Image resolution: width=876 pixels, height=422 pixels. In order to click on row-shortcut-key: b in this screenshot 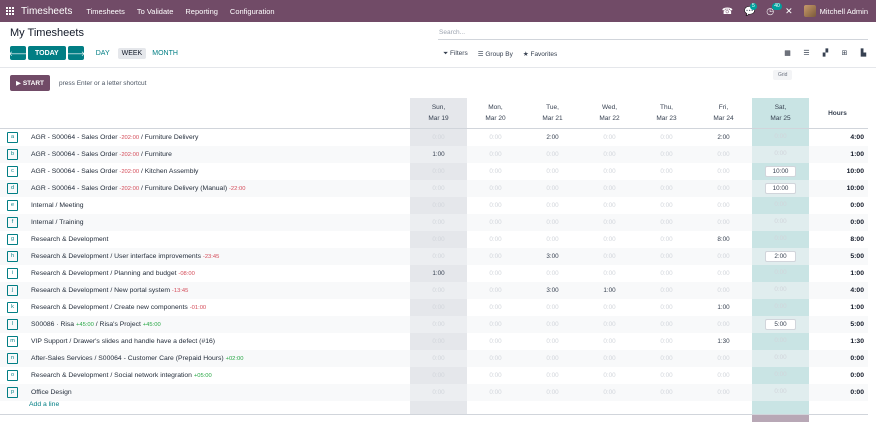, I will do `click(12, 154)`.